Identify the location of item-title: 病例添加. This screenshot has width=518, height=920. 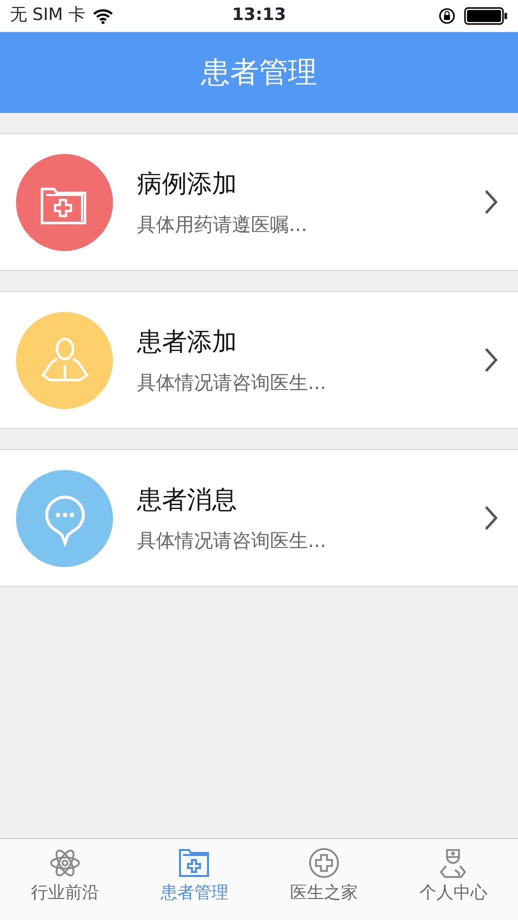
(187, 184).